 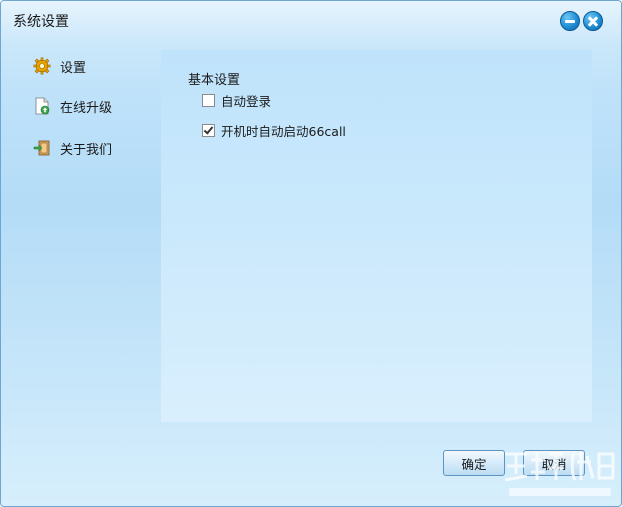 What do you see at coordinates (214, 80) in the screenshot?
I see `section-title: 基本设置` at bounding box center [214, 80].